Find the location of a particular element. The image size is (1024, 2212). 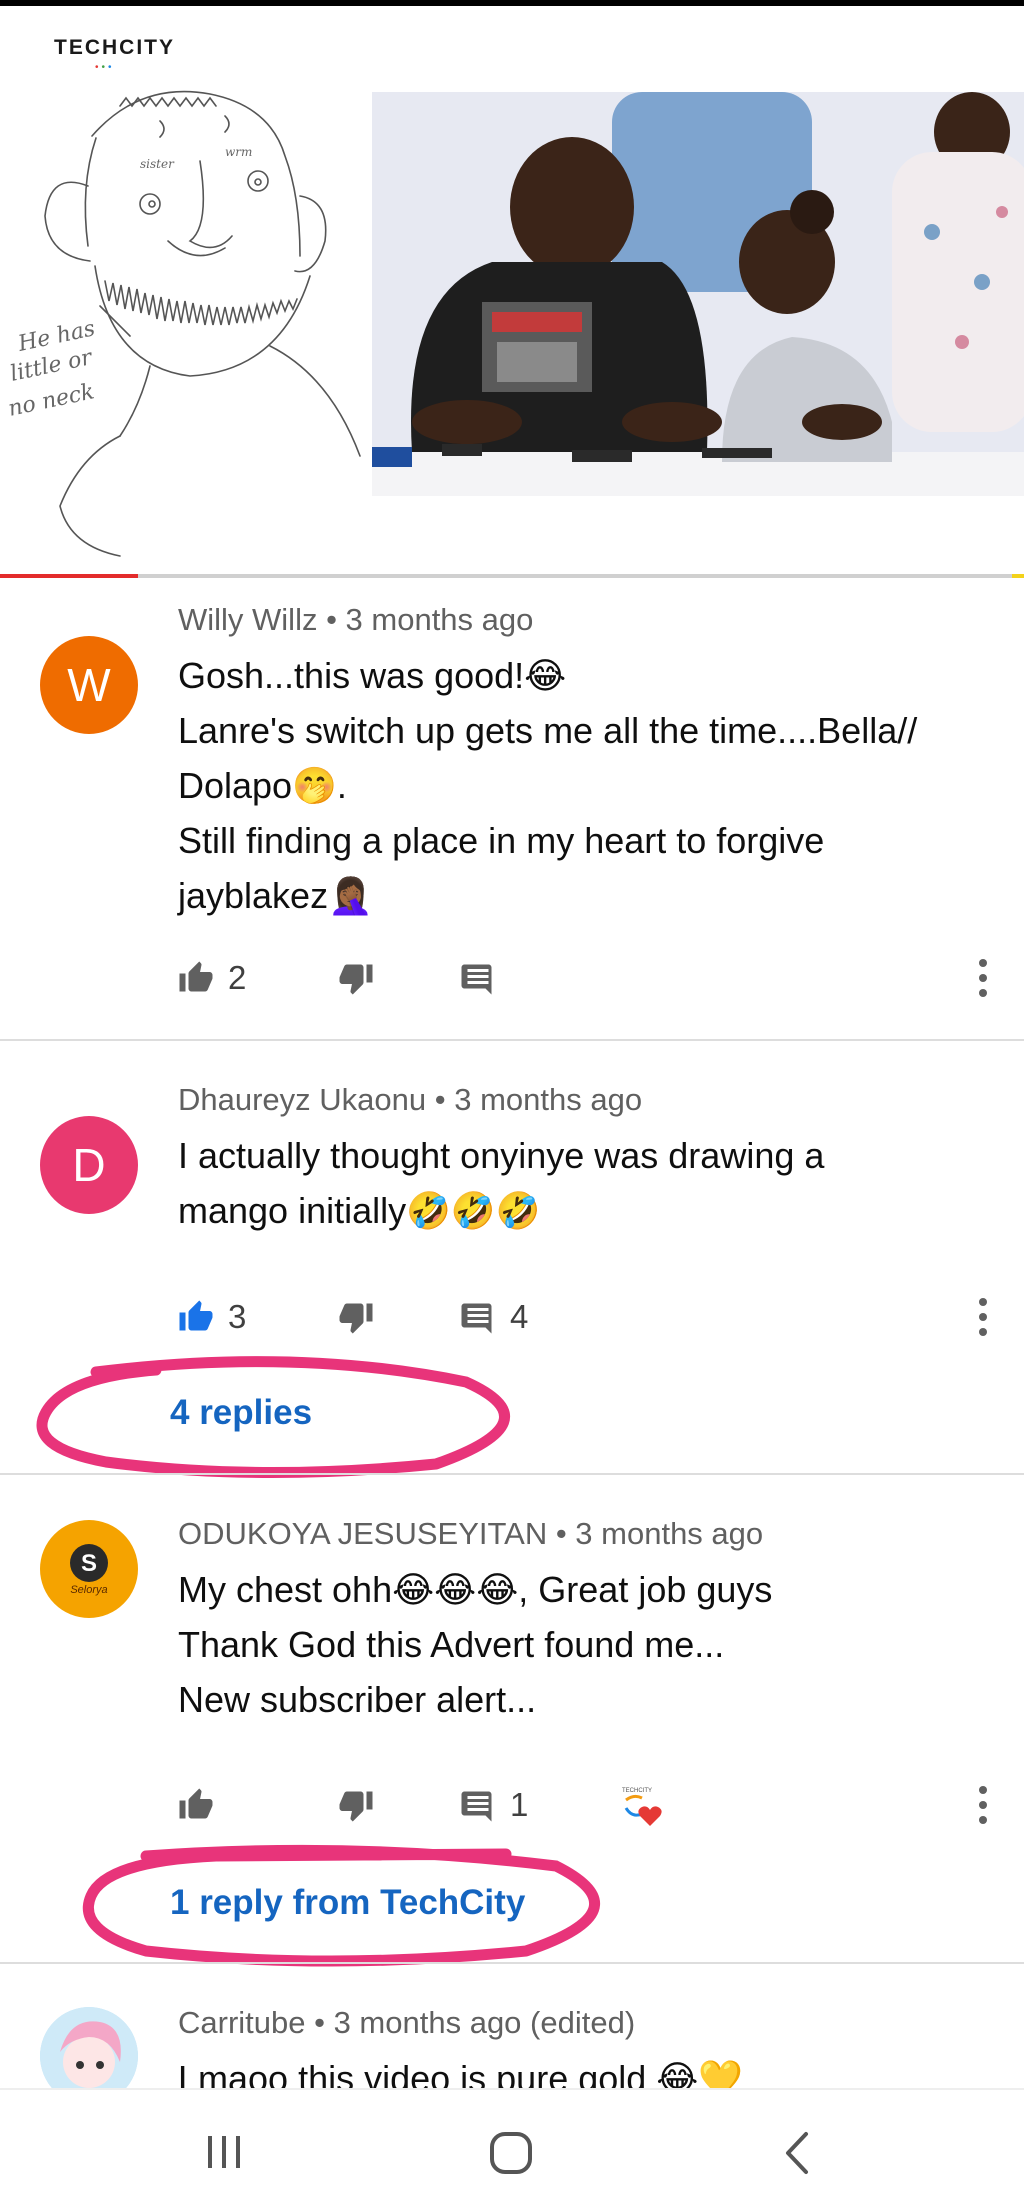

like-button: 2 is located at coordinates (212, 978).